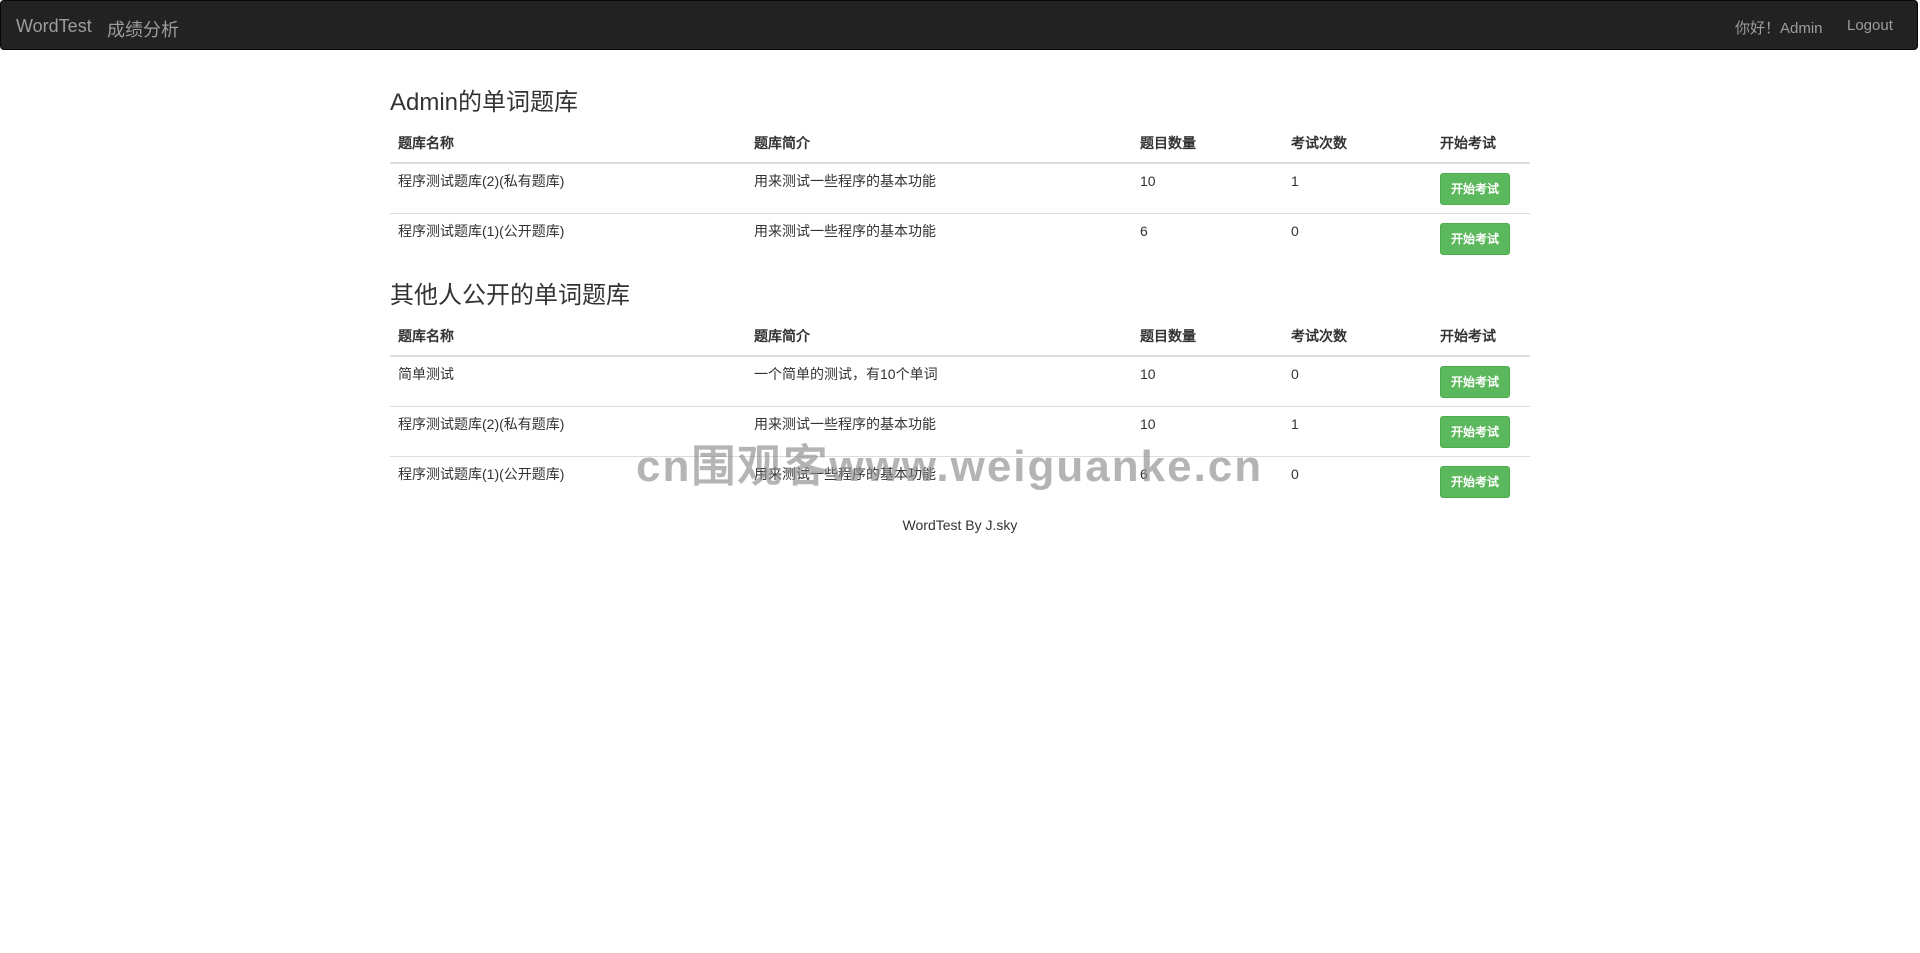 Image resolution: width=1920 pixels, height=953 pixels. Describe the element at coordinates (426, 373) in the screenshot. I see `bank-name: 简单测试` at that location.